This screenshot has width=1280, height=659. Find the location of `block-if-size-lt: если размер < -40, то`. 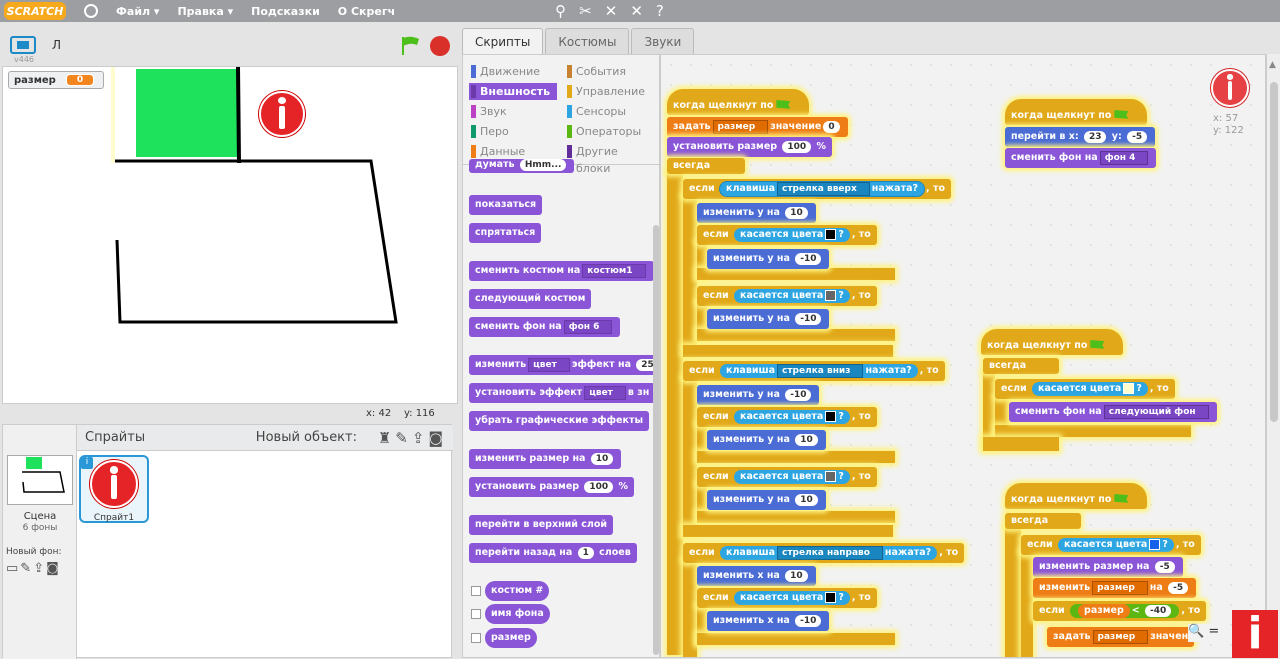

block-if-size-lt: если размер < -40, то is located at coordinates (1120, 611).